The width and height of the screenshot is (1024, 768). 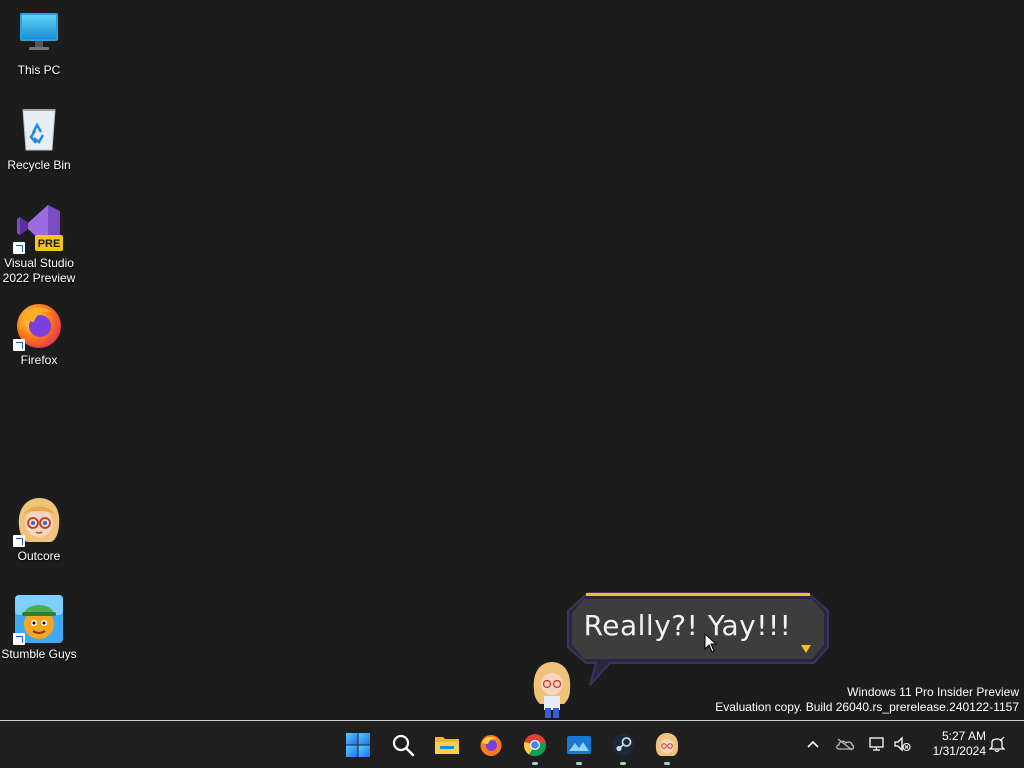 I want to click on desktop-icon-outcore: Outcore, so click(x=39, y=530).